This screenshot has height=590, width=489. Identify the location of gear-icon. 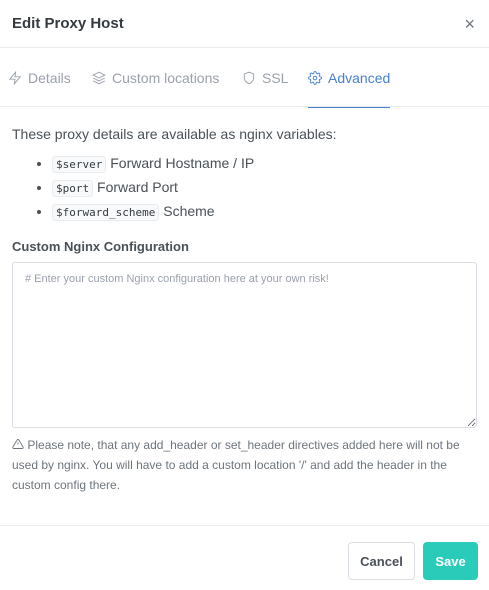
(315, 78).